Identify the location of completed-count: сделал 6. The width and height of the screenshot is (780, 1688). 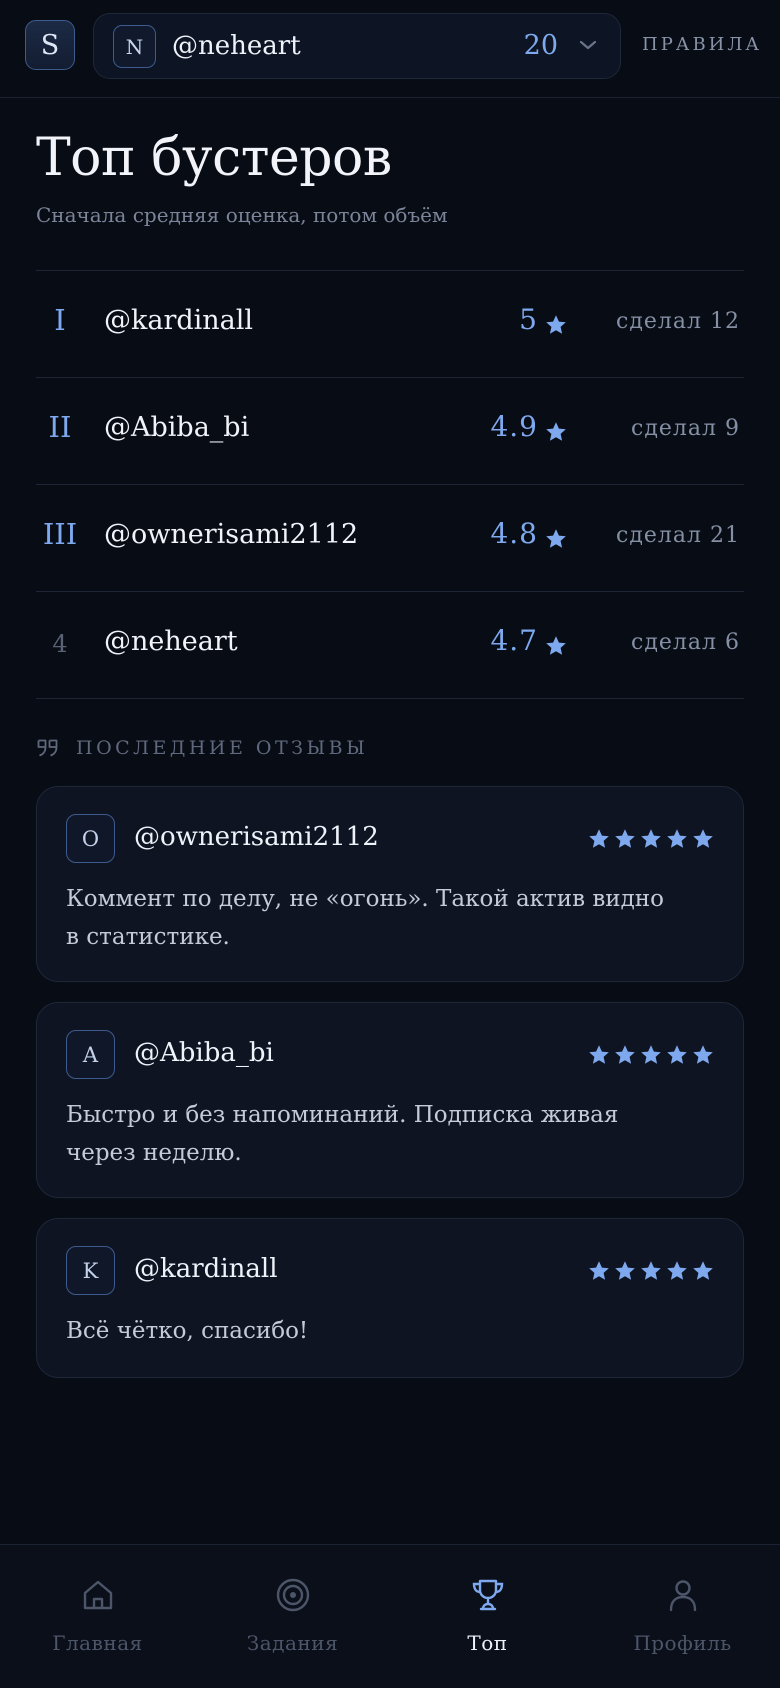
(685, 642).